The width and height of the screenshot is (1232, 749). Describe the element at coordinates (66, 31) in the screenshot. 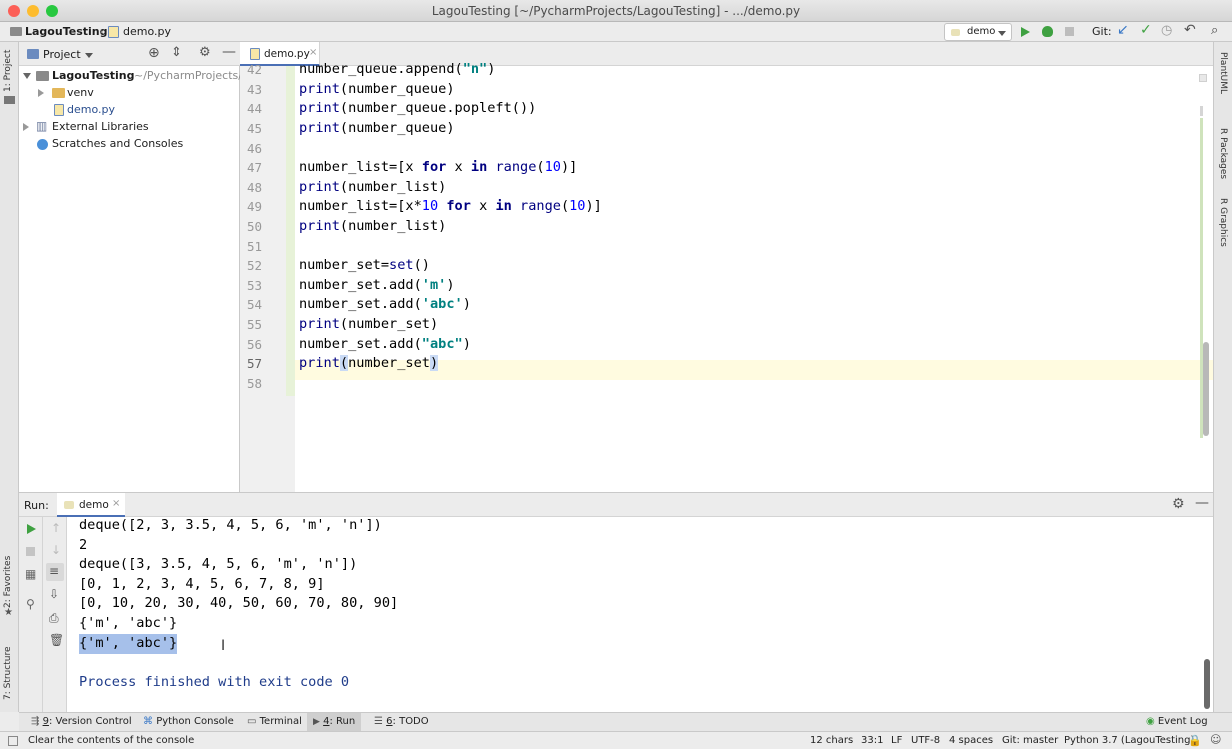

I see `breadcrumb-project: LagouTesting` at that location.